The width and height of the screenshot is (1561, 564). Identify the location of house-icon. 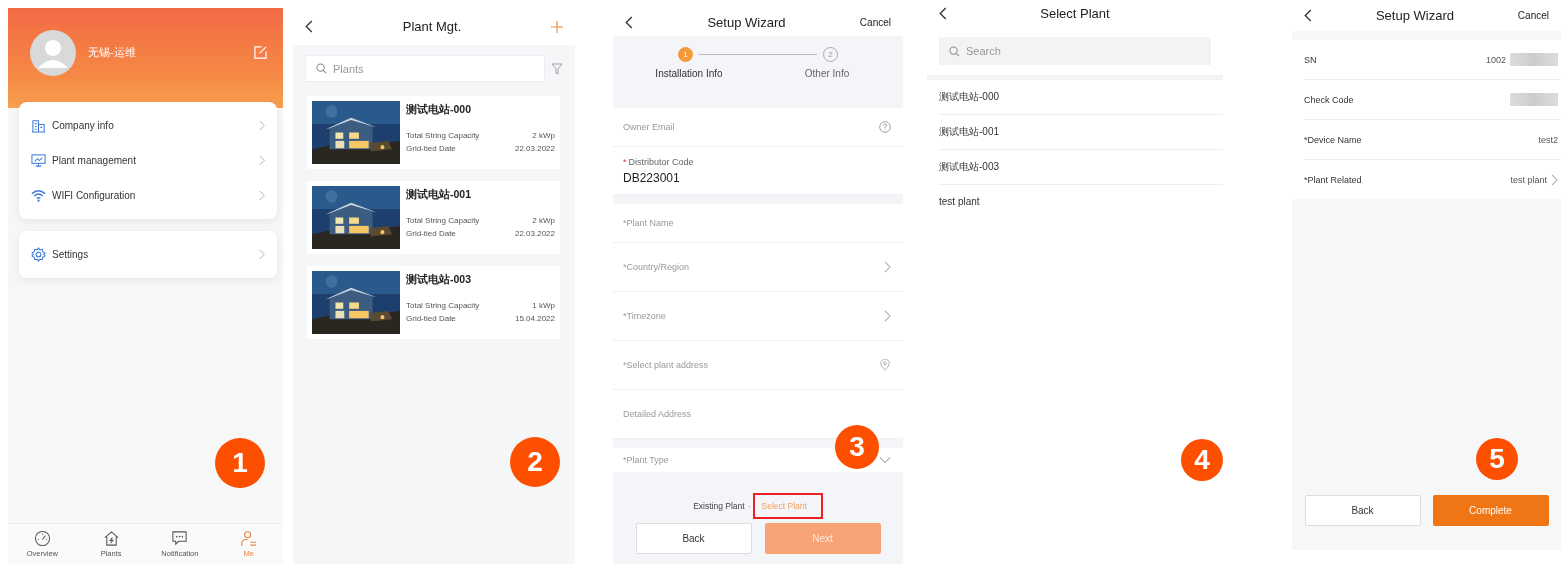
(111, 538).